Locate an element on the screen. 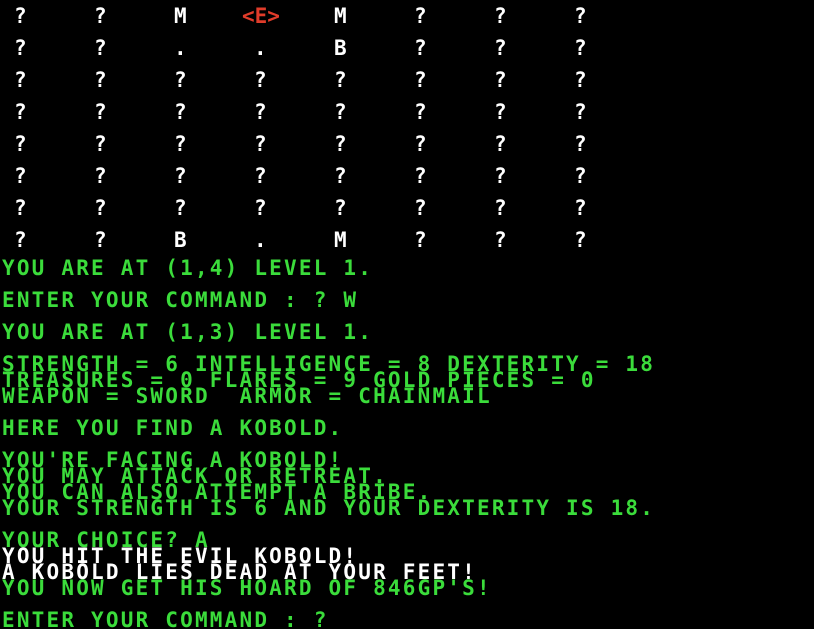 The width and height of the screenshot is (814, 629). reward-message: YOU NOW GET HIS HOARD OF 846GP'S! is located at coordinates (247, 588).